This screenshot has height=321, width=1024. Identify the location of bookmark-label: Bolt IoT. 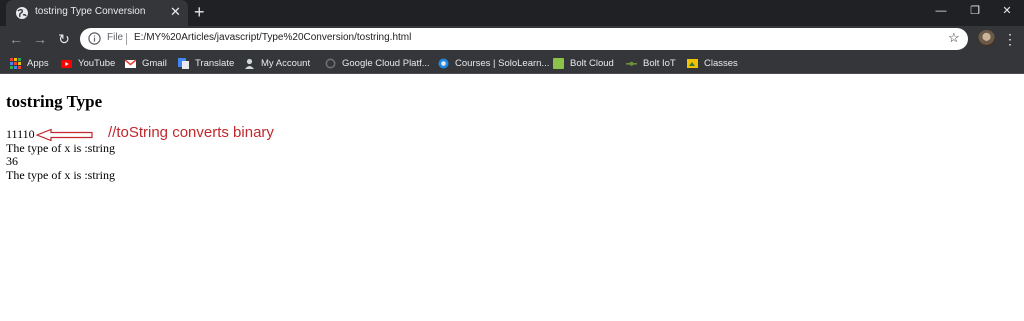
(659, 63).